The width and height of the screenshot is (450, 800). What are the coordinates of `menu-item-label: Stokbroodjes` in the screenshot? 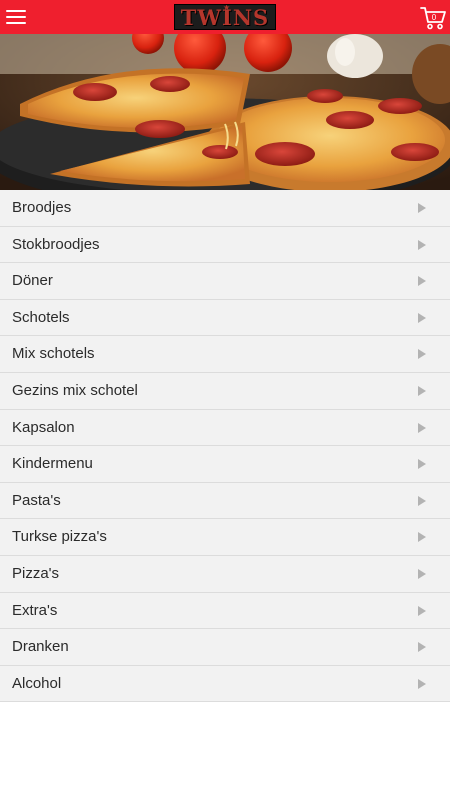 It's located at (56, 244).